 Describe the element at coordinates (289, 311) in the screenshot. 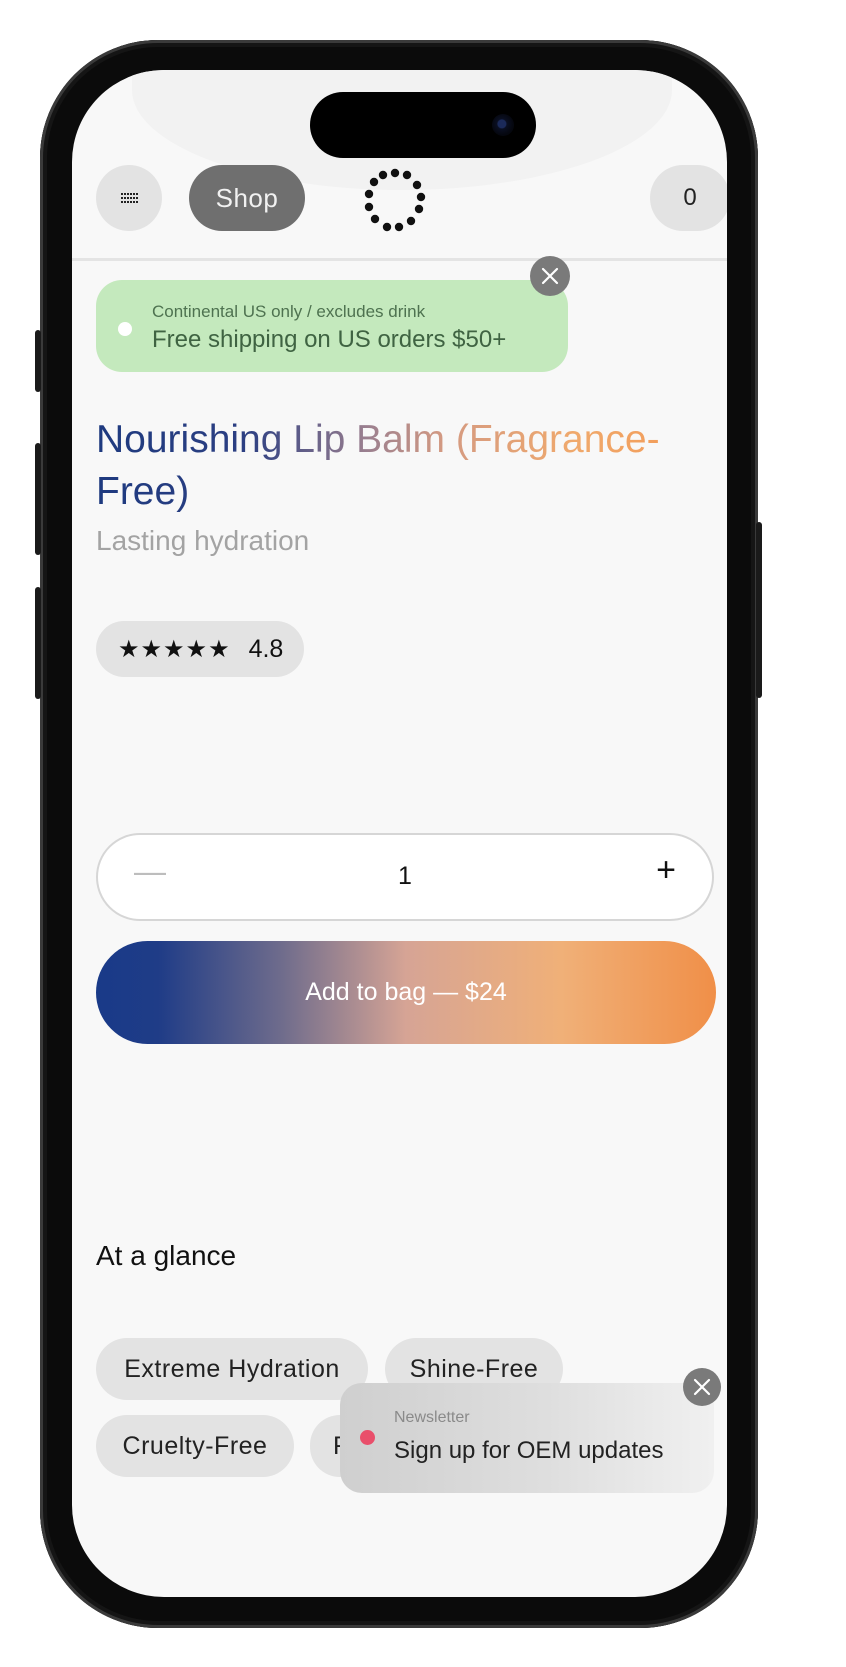

I see `shipping-note: Continental US only / excludes drink` at that location.